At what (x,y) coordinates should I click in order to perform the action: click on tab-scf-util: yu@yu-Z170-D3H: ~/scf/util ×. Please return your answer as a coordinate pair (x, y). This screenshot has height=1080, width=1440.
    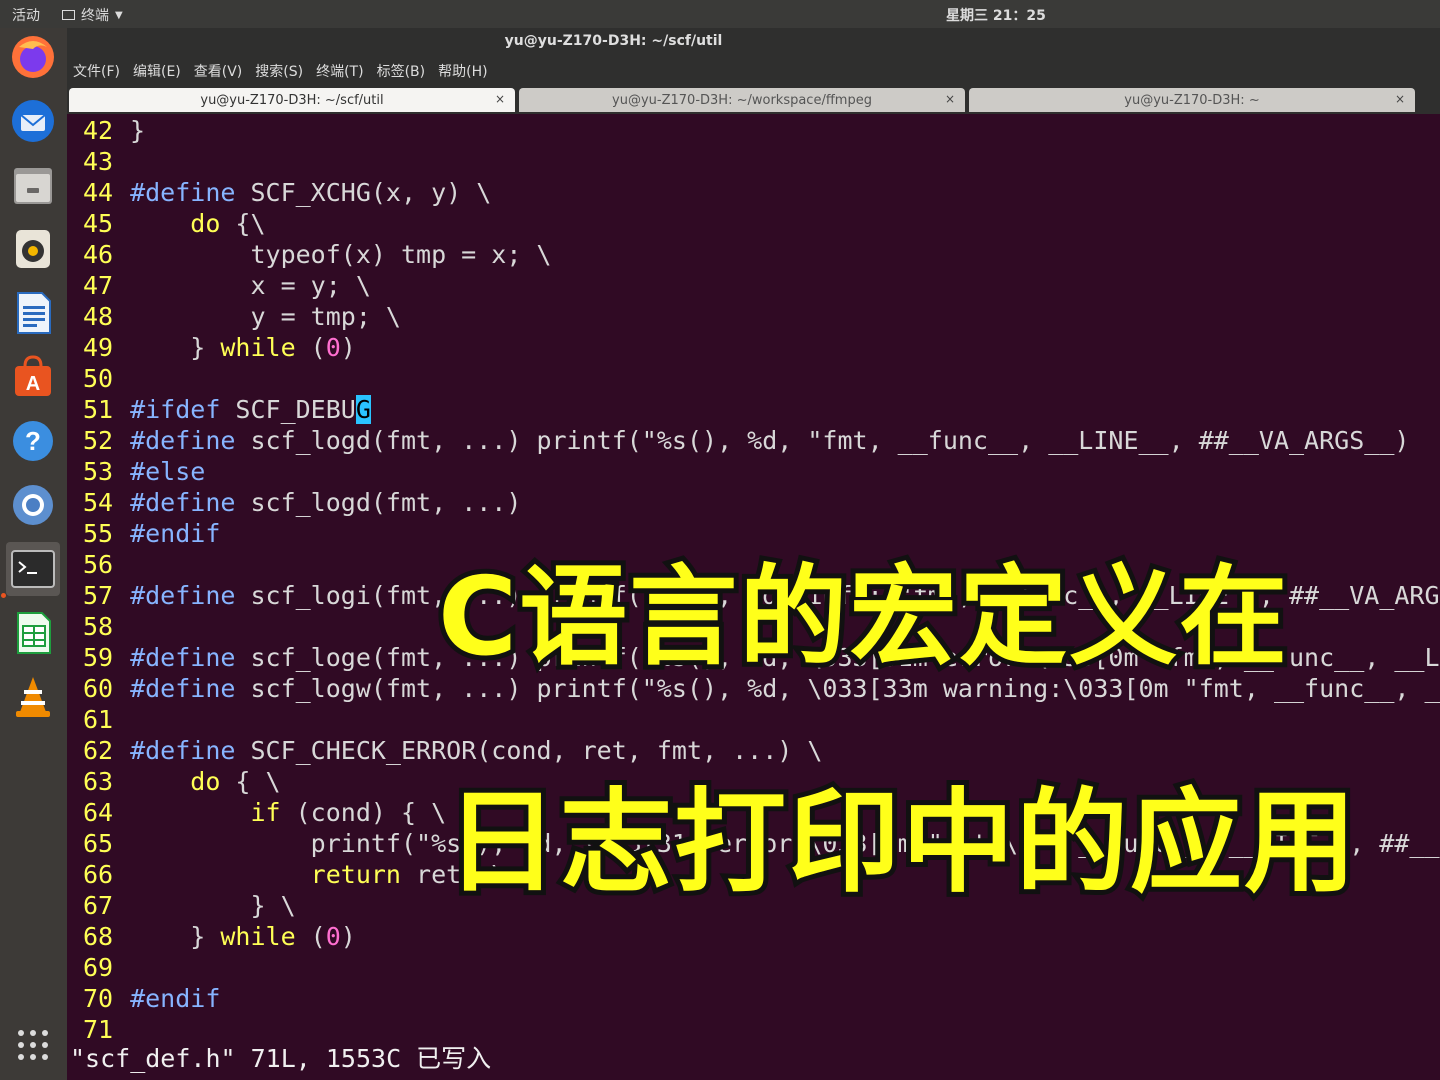
    Looking at the image, I should click on (292, 100).